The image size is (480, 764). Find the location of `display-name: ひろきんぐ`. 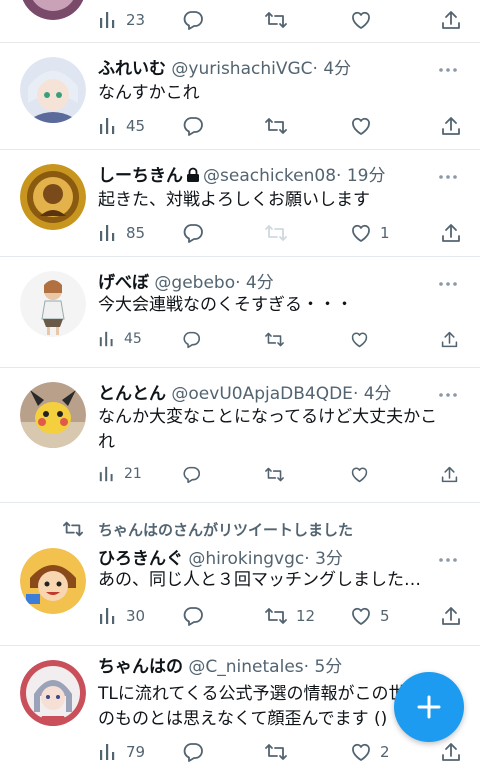

display-name: ひろきんぐ is located at coordinates (140, 559).